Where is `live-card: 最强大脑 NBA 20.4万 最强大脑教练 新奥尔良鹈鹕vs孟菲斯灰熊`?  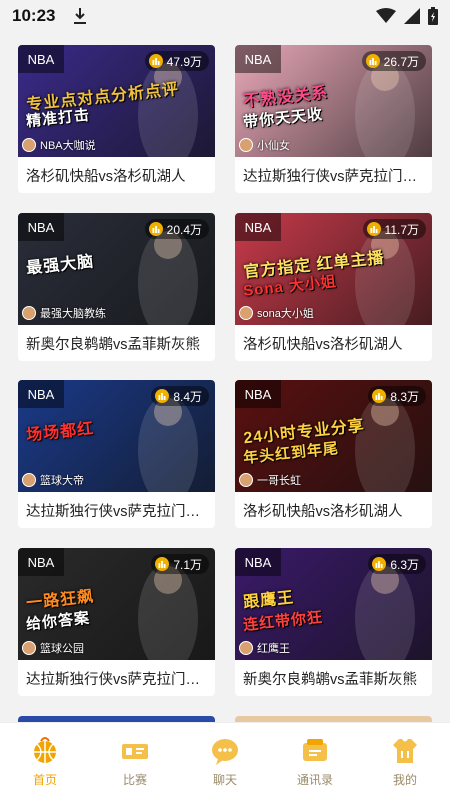
live-card: 最强大脑 NBA 20.4万 最强大脑教练 新奥尔良鹈鹕vs孟菲斯灰熊 is located at coordinates (116, 287).